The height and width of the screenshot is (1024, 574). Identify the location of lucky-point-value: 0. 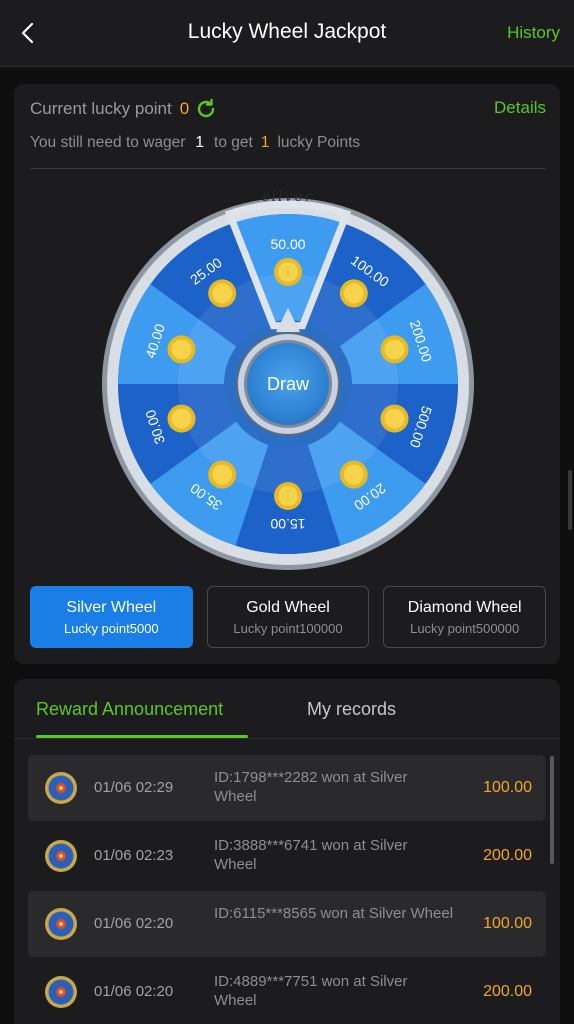
(184, 108).